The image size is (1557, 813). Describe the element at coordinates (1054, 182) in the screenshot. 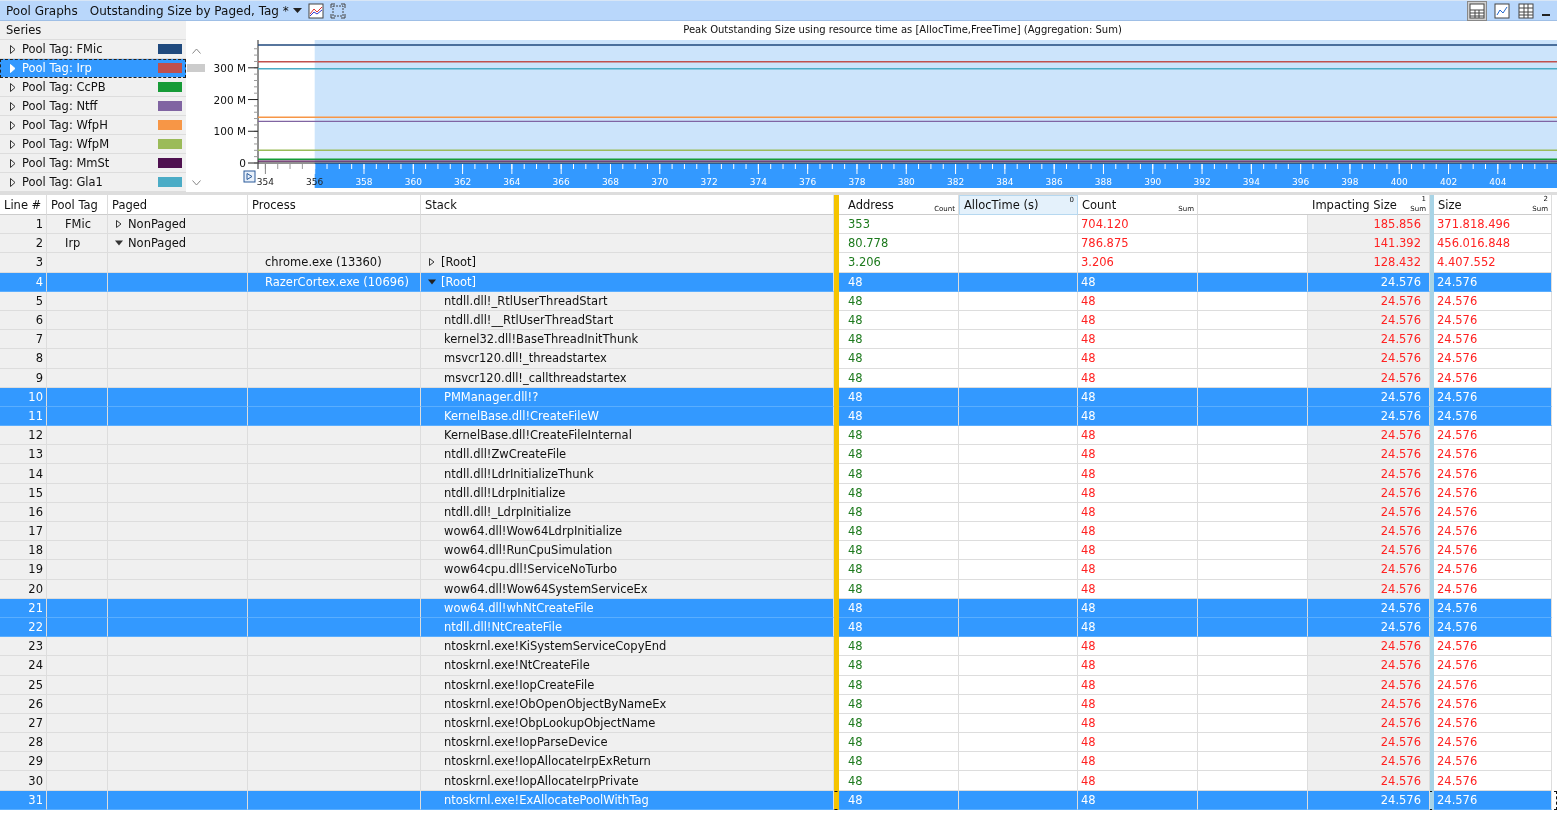

I see `x-tick-label: 386` at that location.